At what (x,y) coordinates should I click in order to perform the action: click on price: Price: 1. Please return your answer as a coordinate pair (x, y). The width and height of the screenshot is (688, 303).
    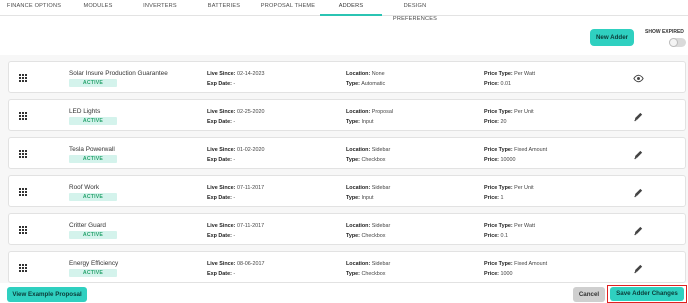
    Looking at the image, I should click on (493, 198).